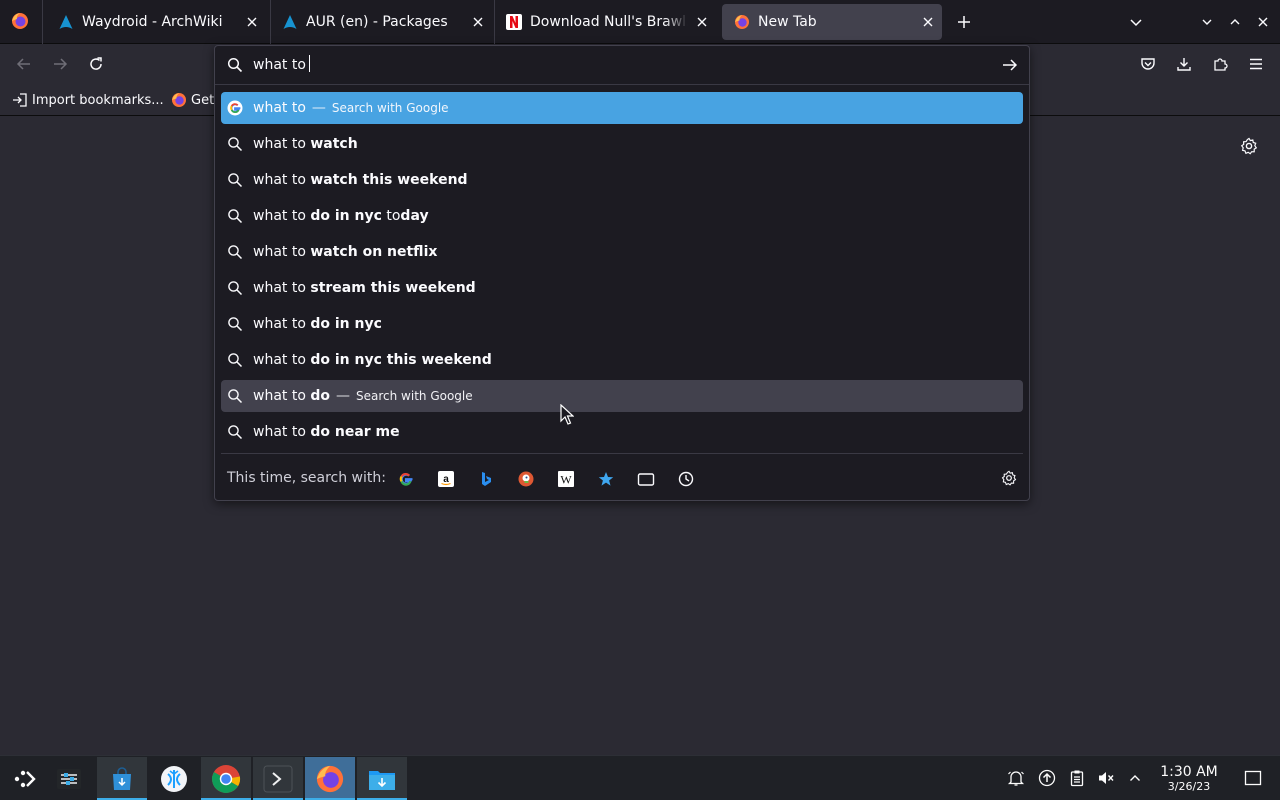 The height and width of the screenshot is (800, 1280). Describe the element at coordinates (514, 22) in the screenshot. I see `netflix-n-icon` at that location.